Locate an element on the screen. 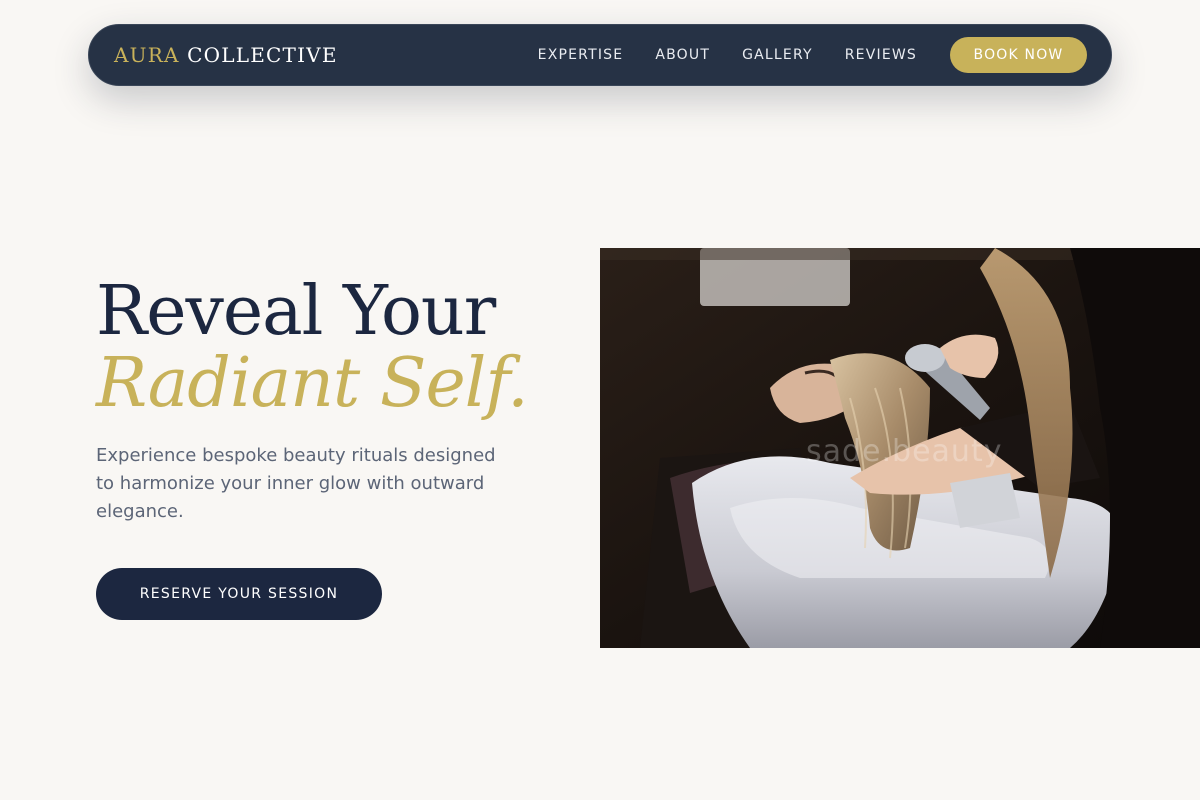 The image size is (1200, 800). brand-logo: AURA COLLECTIVE is located at coordinates (226, 55).